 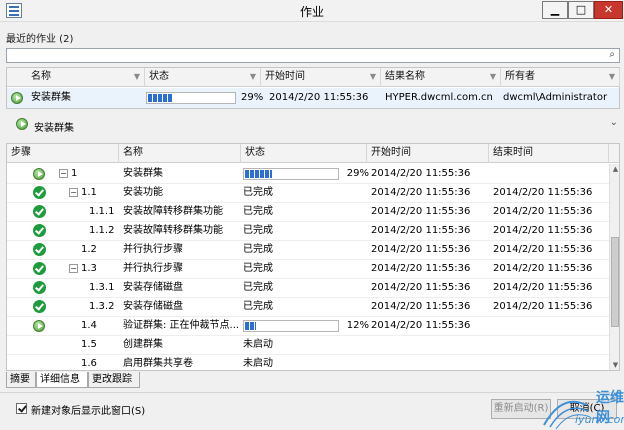 I want to click on step-number: 1.6, so click(x=89, y=363).